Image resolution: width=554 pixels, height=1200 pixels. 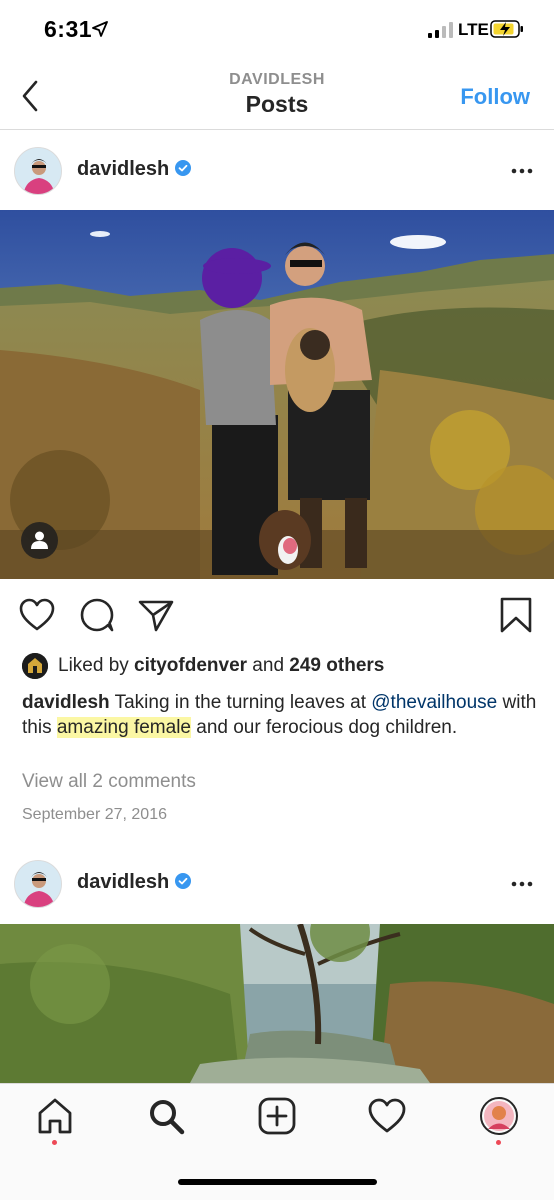 I want to click on liked-by-prefix: Liked by, so click(x=96, y=665).